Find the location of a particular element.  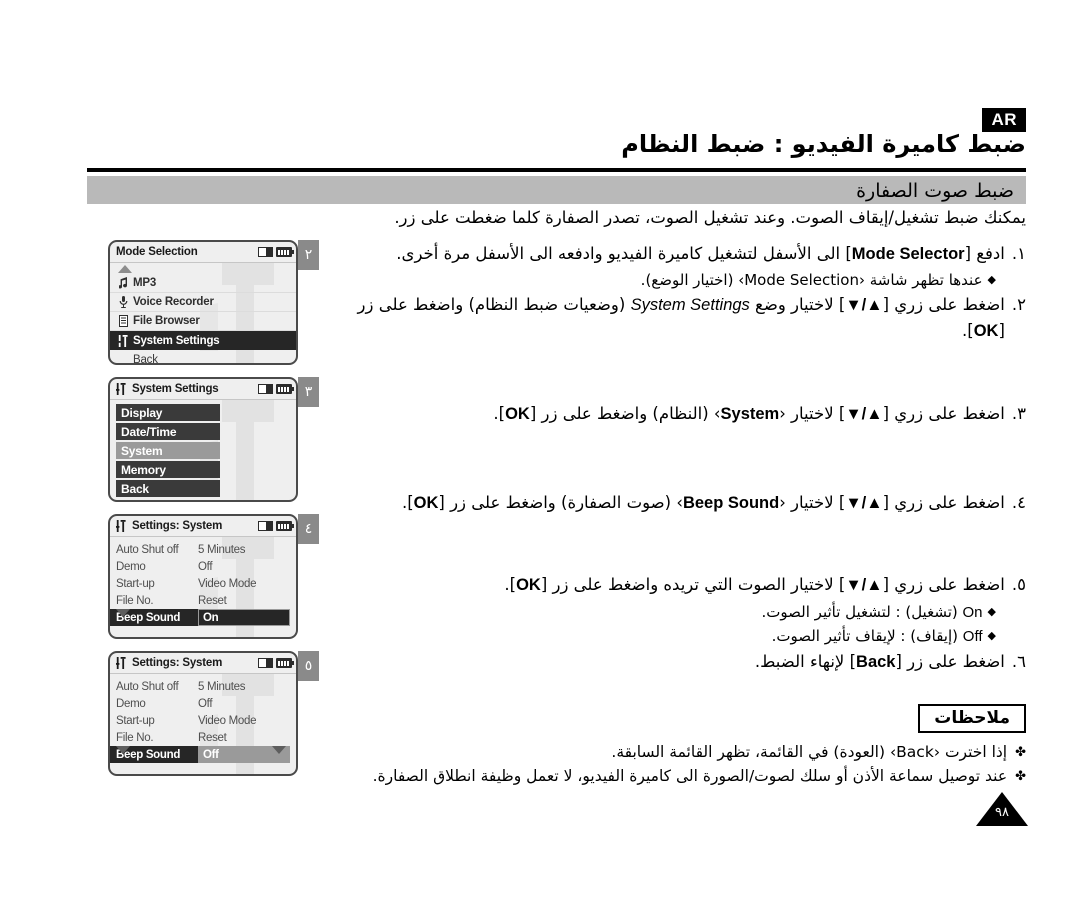

screen-title: System Settings is located at coordinates (175, 389).